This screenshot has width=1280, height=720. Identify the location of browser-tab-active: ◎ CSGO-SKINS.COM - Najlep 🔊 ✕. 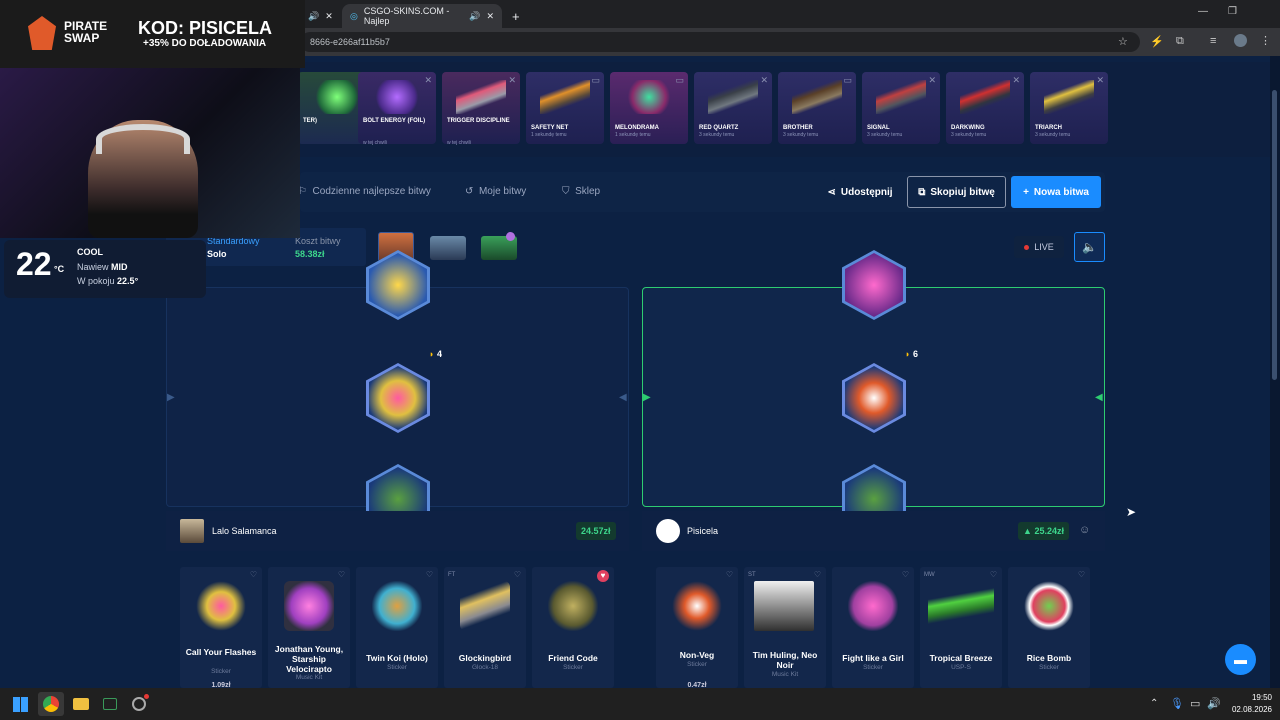
(422, 16).